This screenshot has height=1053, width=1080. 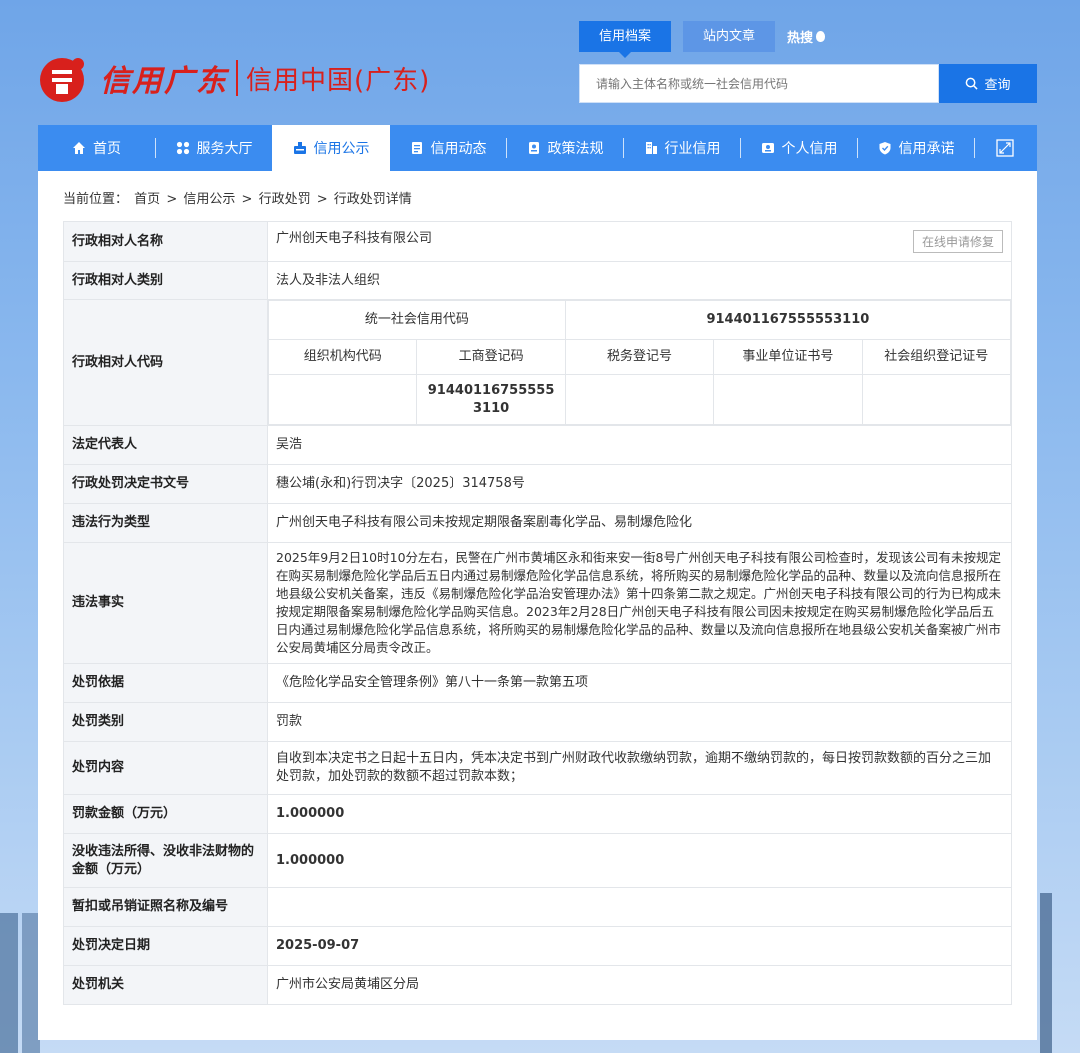 I want to click on expand-icon, so click(x=1005, y=148).